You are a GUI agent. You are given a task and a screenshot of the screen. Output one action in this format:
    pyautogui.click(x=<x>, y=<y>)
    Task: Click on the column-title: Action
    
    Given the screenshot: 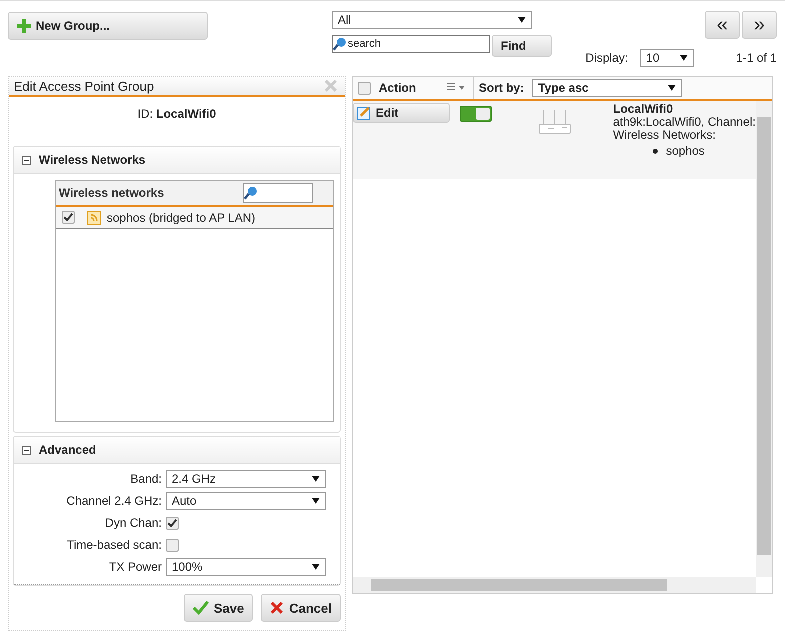 What is the action you would take?
    pyautogui.click(x=398, y=88)
    